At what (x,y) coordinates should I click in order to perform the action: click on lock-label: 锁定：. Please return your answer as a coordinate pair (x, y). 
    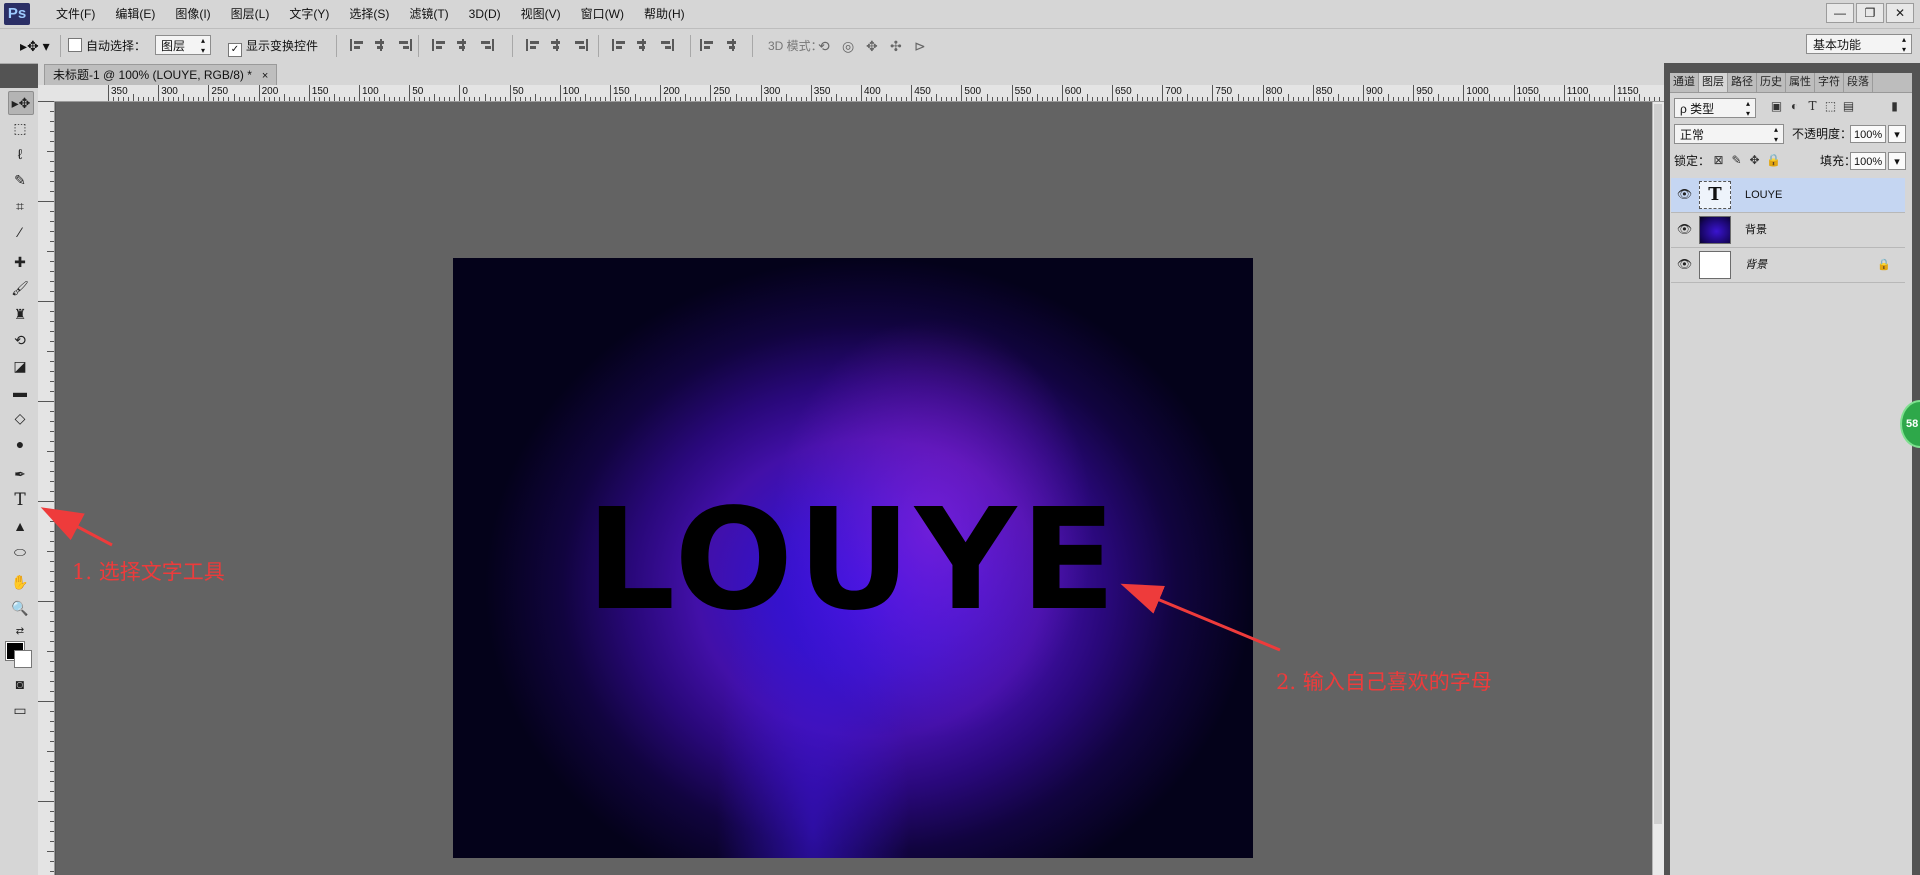
    Looking at the image, I should click on (1692, 161).